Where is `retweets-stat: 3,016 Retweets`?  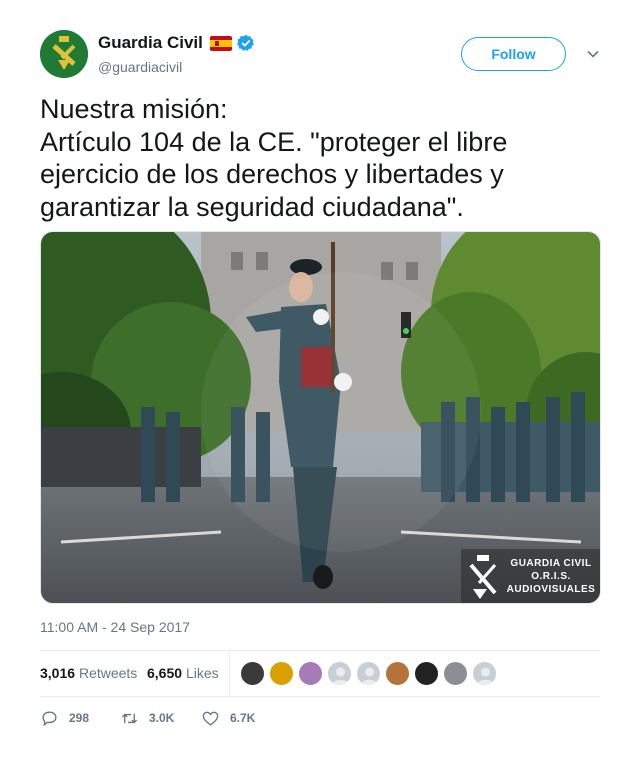
retweets-stat: 3,016 Retweets is located at coordinates (88, 673).